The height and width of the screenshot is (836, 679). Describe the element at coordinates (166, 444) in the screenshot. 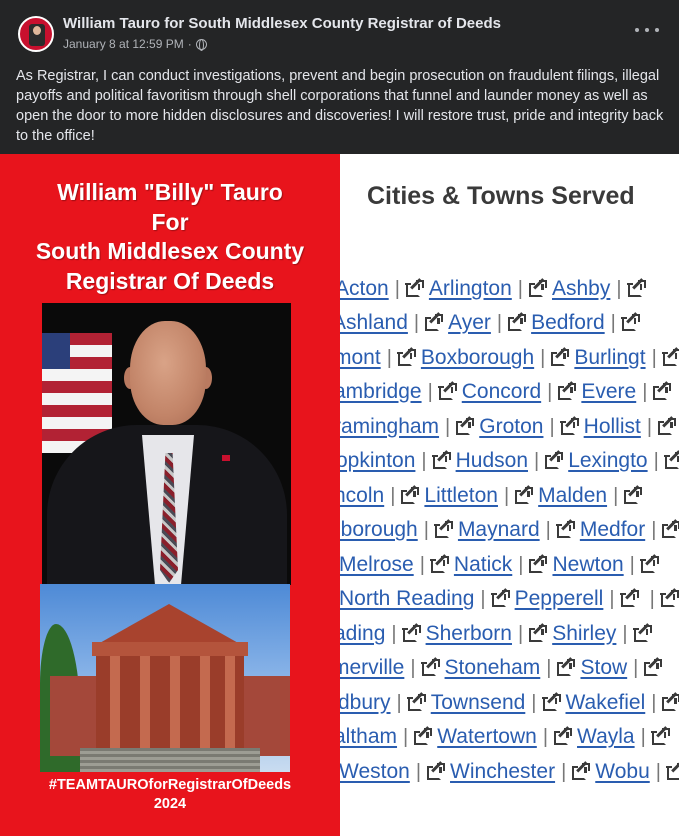

I see `candidate-portrait` at that location.